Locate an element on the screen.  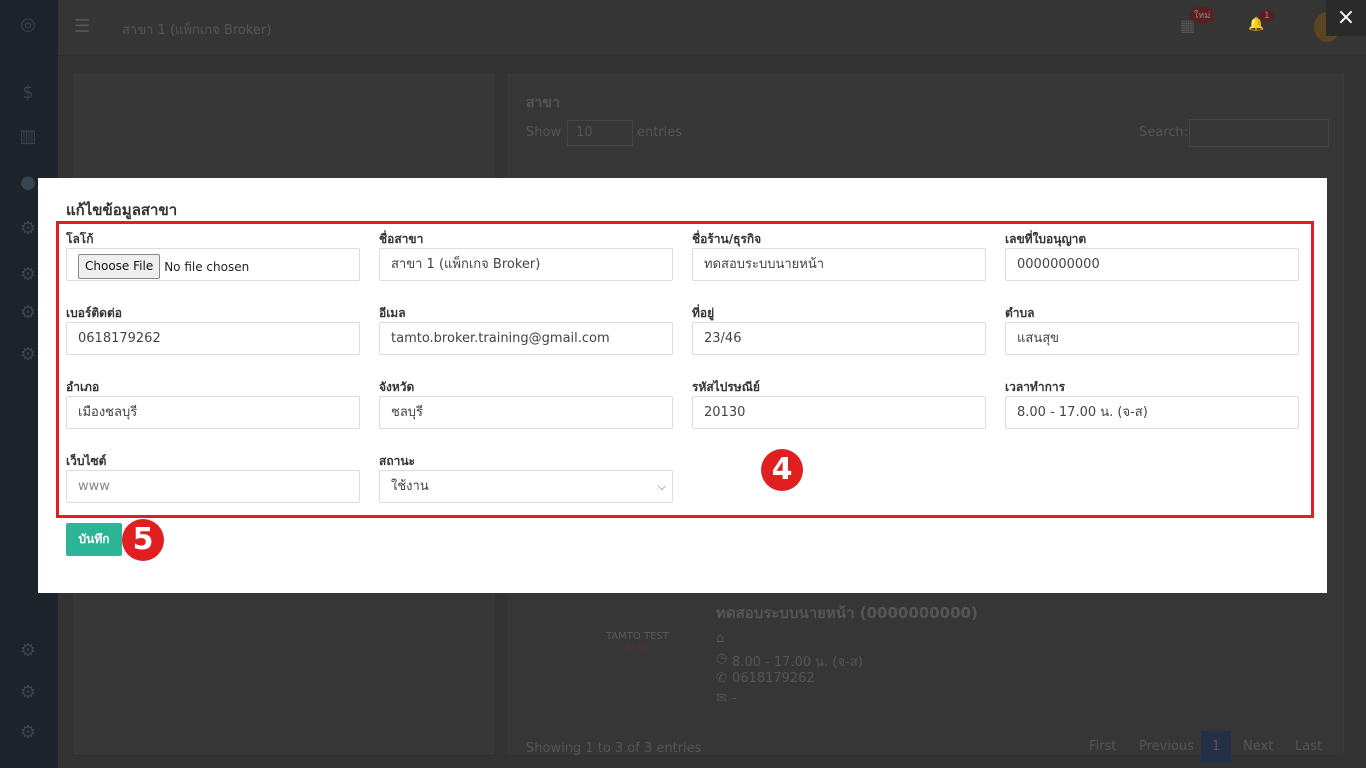
input-value: 8.00 - 17.00 น. (จ-ส) is located at coordinates (1082, 412).